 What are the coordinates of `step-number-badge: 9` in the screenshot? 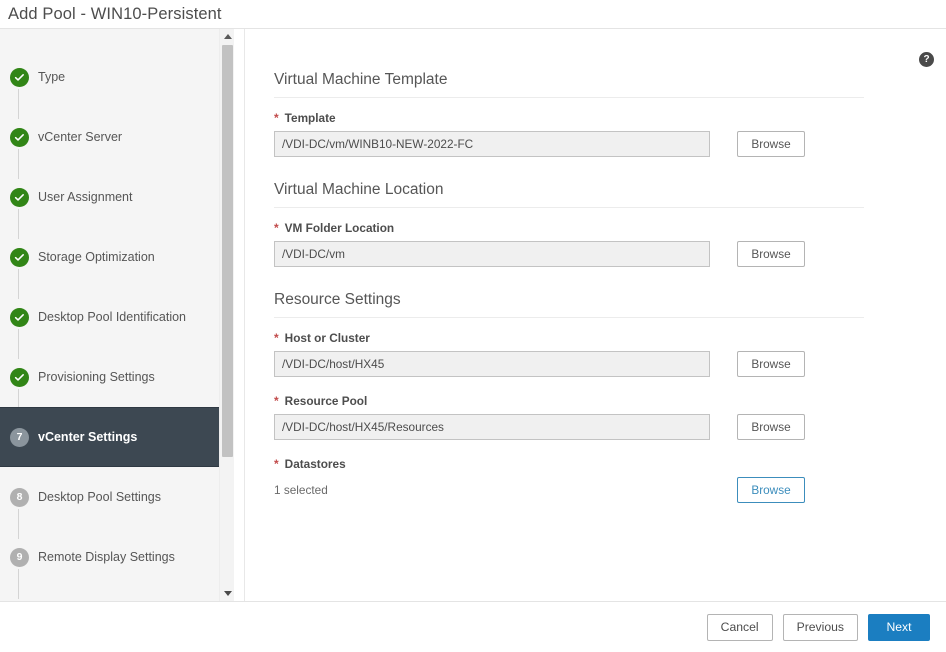 It's located at (19, 557).